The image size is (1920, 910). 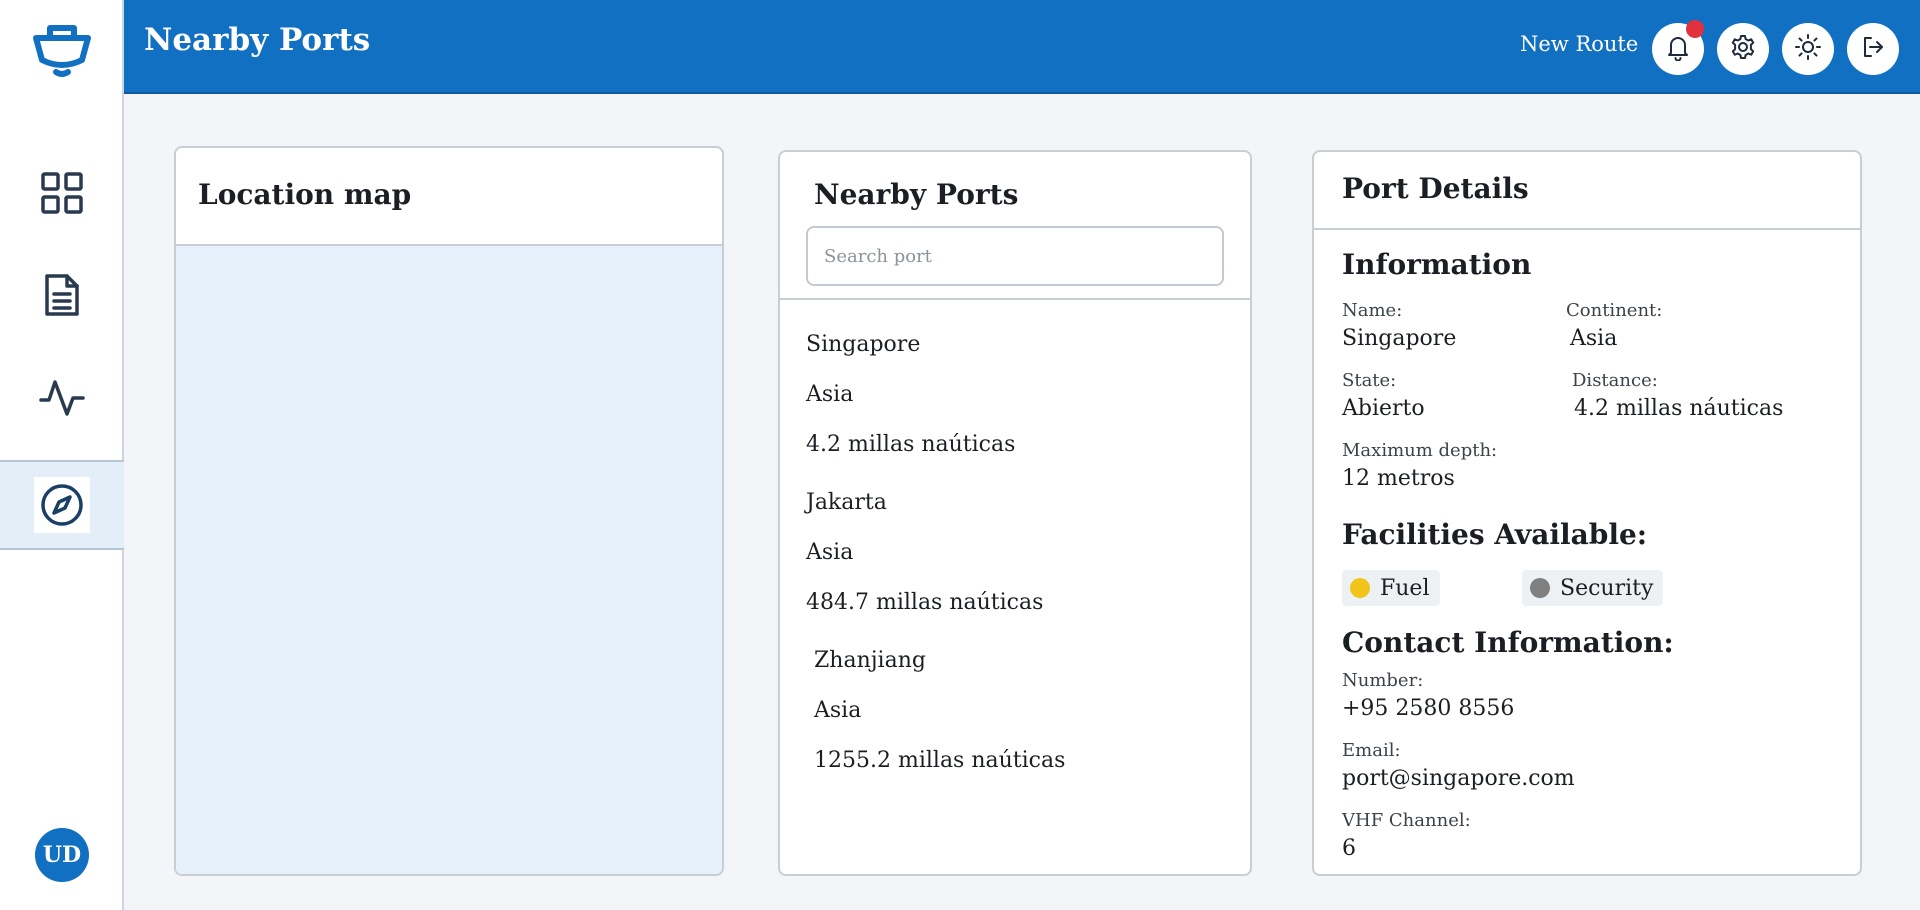 I want to click on port-name: Jakarta, so click(x=846, y=502).